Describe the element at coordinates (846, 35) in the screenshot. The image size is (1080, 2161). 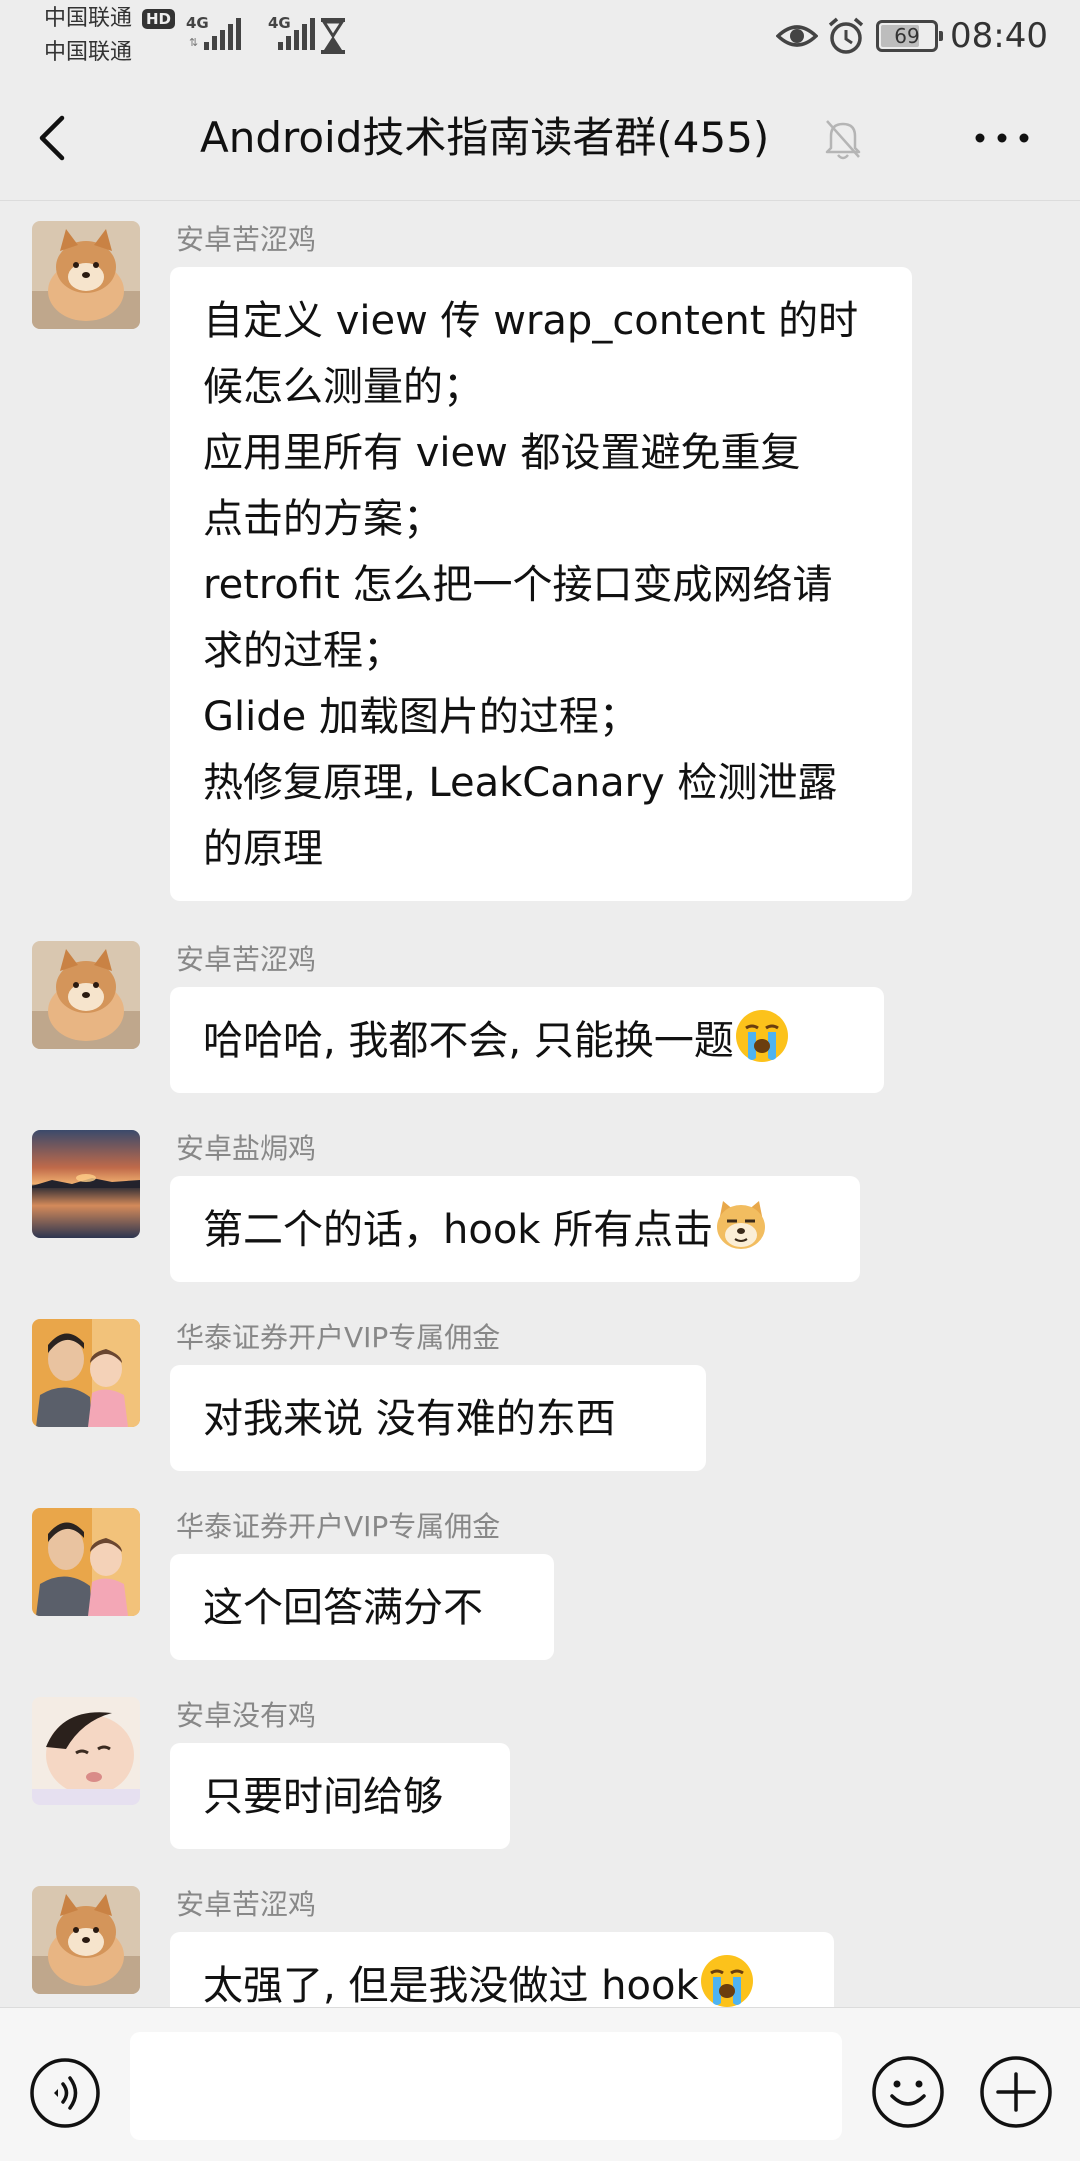
I see `alarm-clock-icon` at that location.